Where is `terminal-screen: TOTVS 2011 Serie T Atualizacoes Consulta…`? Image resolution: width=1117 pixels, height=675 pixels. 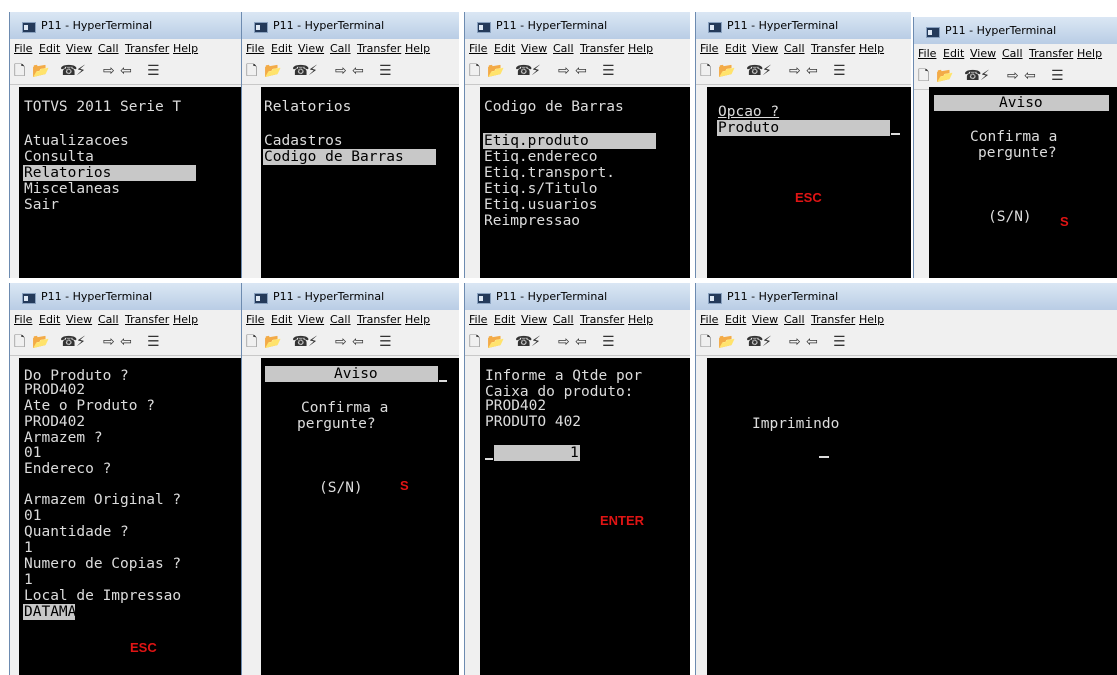 terminal-screen: TOTVS 2011 Serie T Atualizacoes Consulta… is located at coordinates (130, 182).